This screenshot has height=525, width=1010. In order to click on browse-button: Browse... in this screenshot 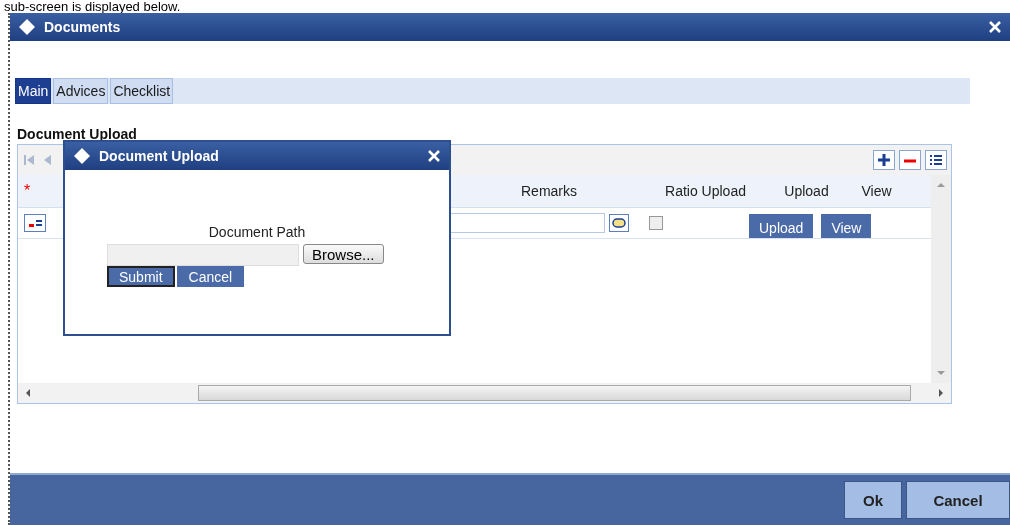, I will do `click(343, 254)`.